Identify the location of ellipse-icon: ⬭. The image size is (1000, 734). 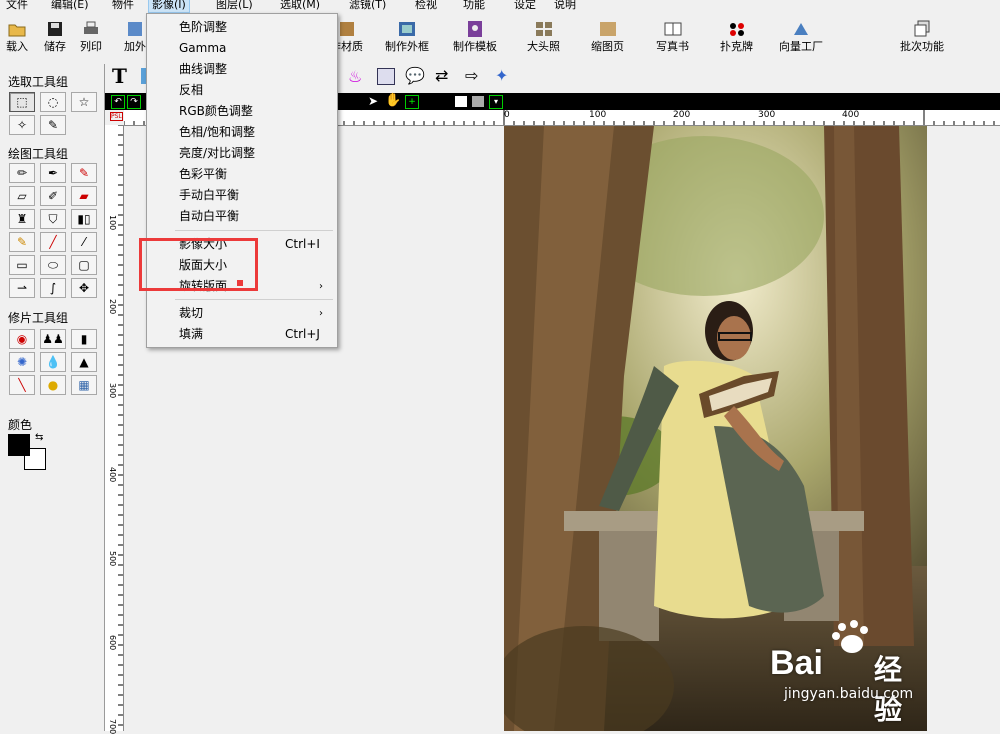
(53, 264).